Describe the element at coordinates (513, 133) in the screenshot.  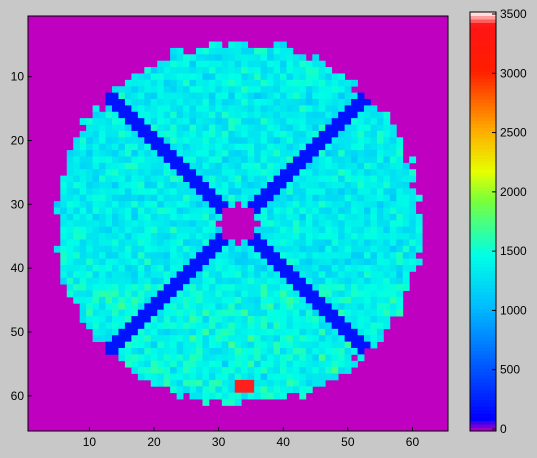
I see `colorbar-tick-label: 2500` at that location.